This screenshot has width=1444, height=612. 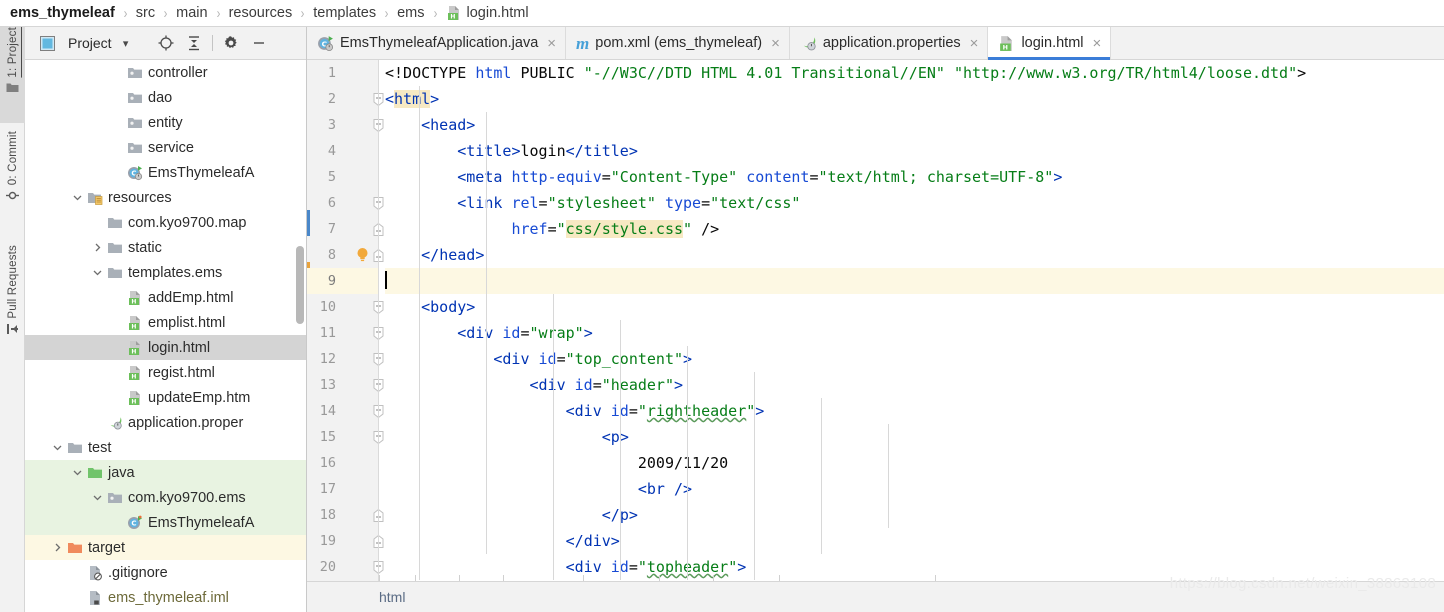 What do you see at coordinates (165, 472) in the screenshot?
I see `tree-row: java` at bounding box center [165, 472].